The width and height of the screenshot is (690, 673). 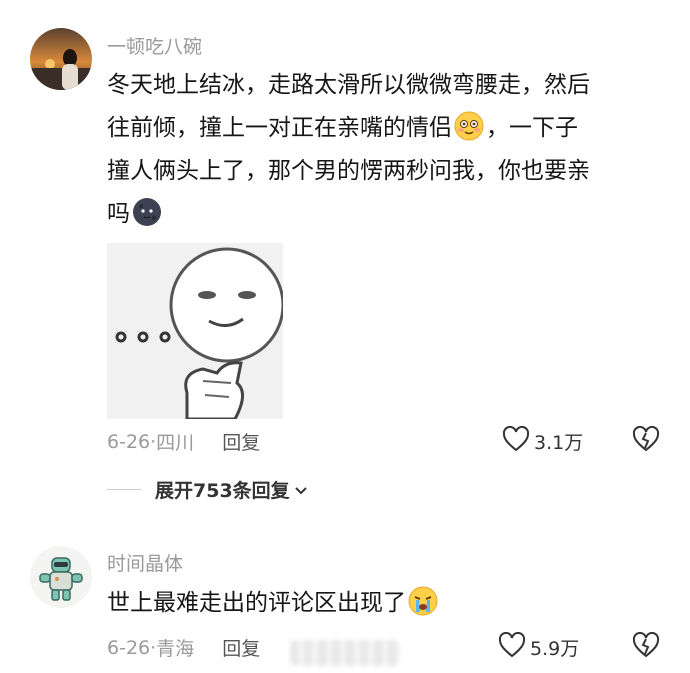 I want to click on expand-replies-label: 展开753条回复, so click(x=222, y=491).